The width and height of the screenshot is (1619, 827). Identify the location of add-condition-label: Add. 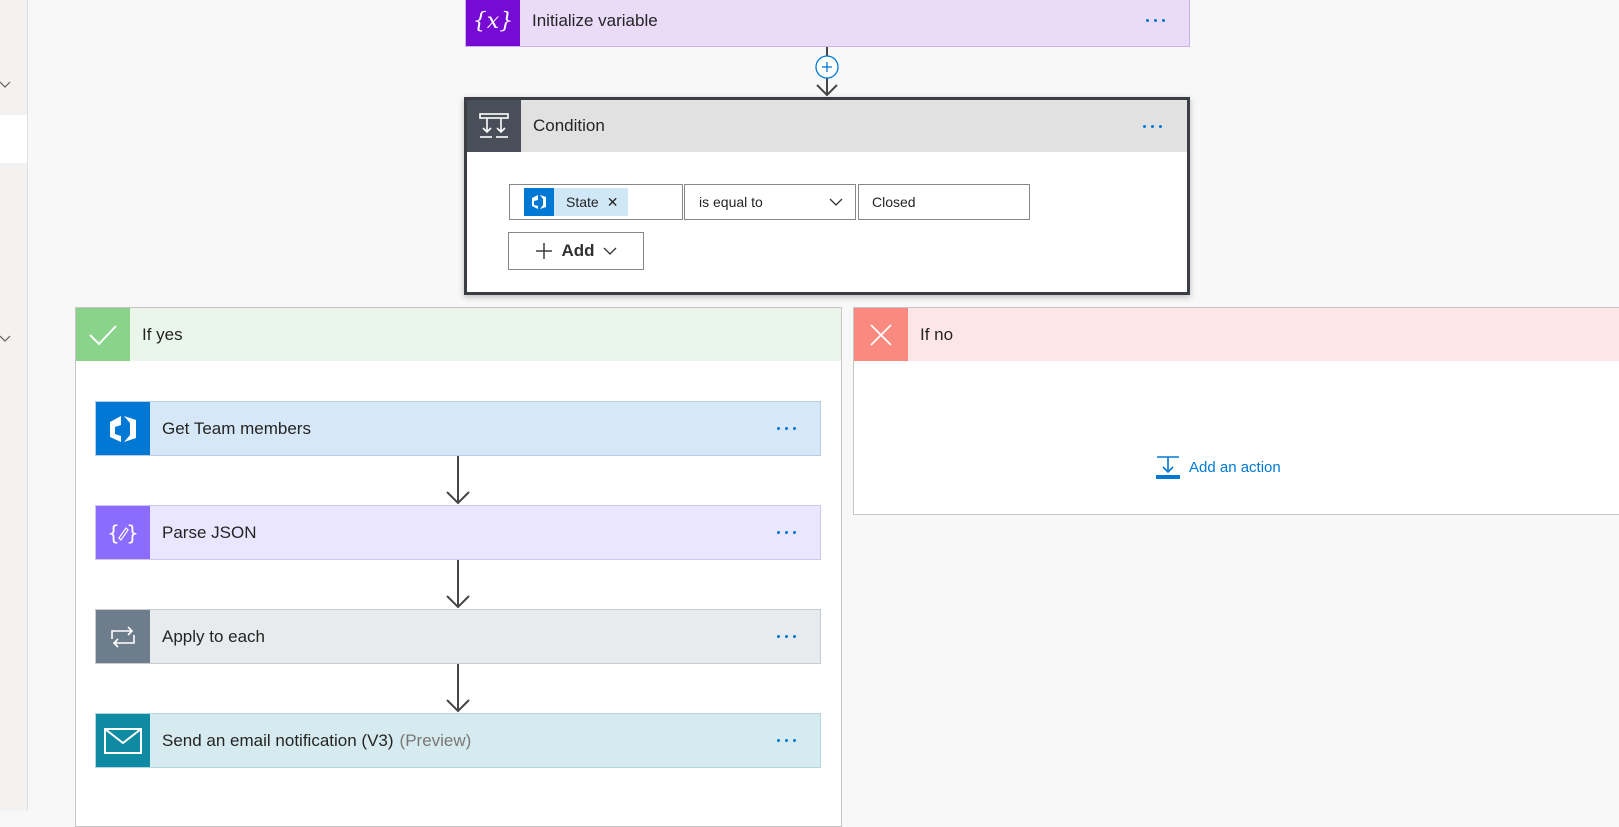
(578, 250).